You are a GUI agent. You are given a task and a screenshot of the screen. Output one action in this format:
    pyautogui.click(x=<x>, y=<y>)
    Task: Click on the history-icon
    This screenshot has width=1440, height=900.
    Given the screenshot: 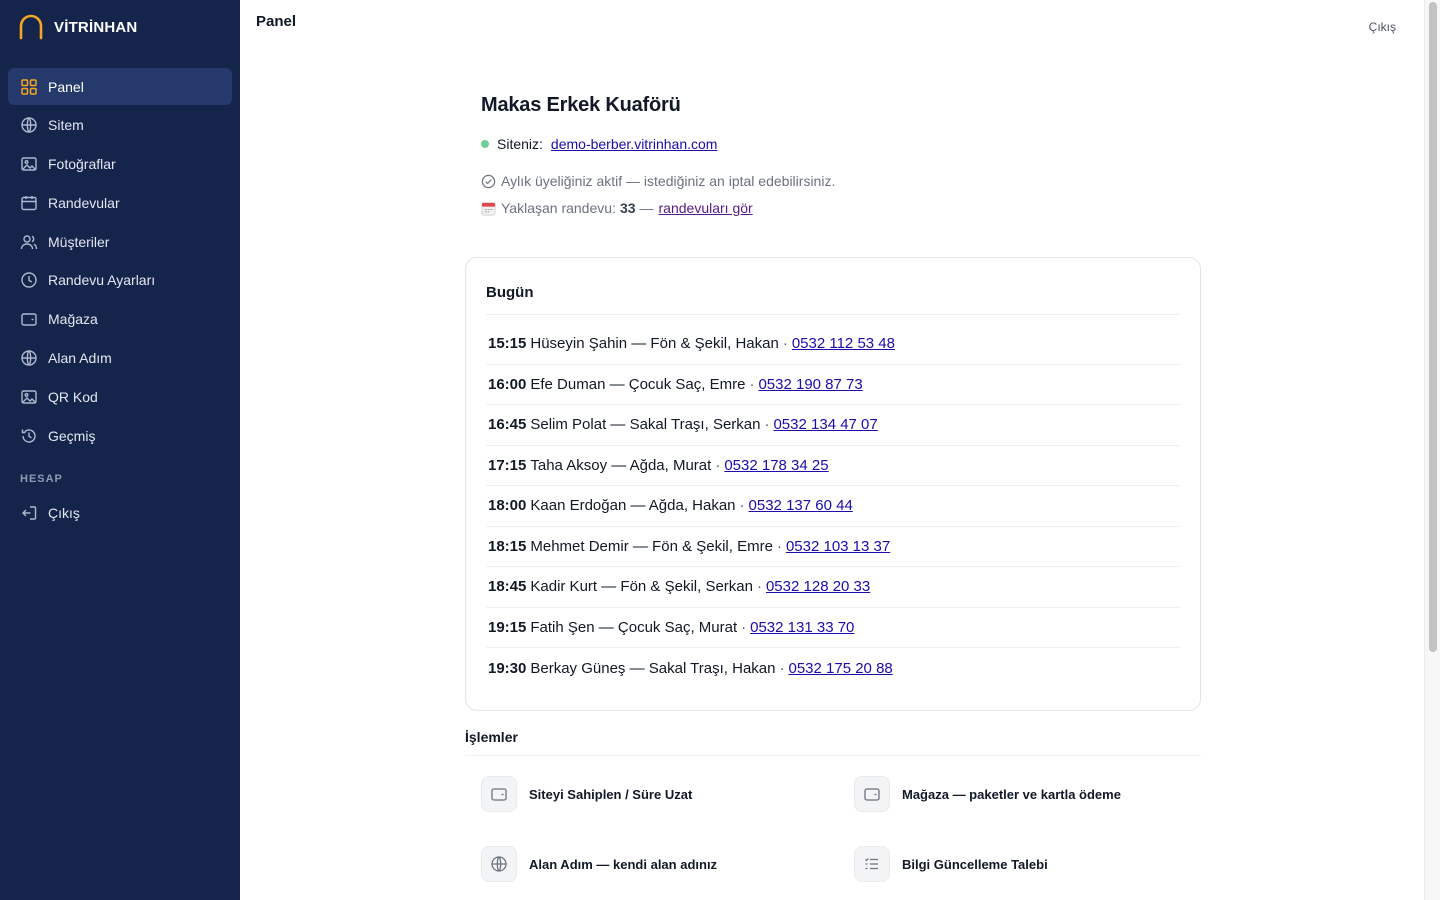 What is the action you would take?
    pyautogui.click(x=28, y=436)
    